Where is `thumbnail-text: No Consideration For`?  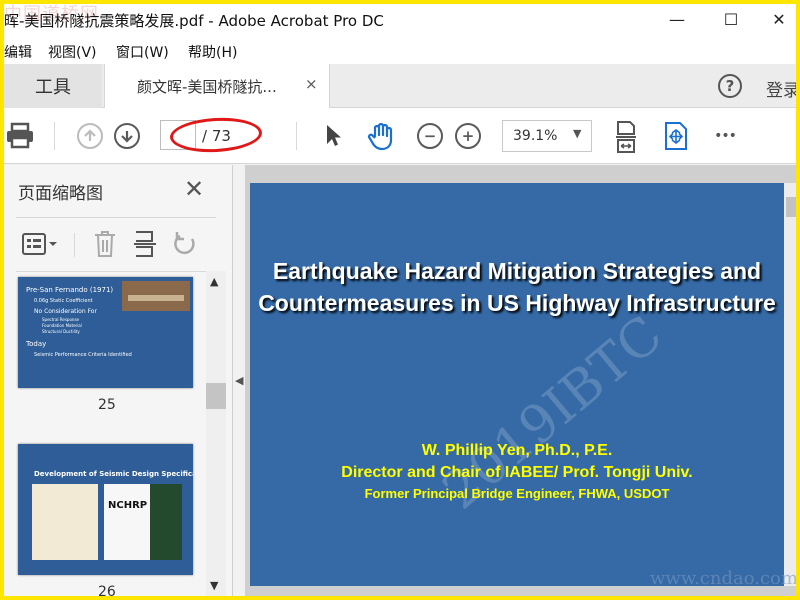
thumbnail-text: No Consideration For is located at coordinates (65, 311).